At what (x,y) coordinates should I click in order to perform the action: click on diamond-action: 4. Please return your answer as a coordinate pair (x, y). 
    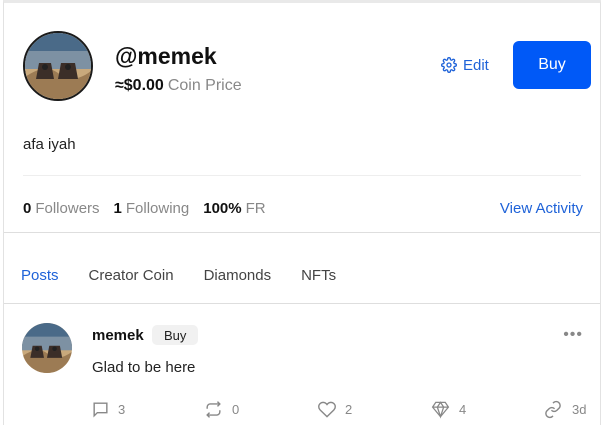
    Looking at the image, I should click on (448, 409).